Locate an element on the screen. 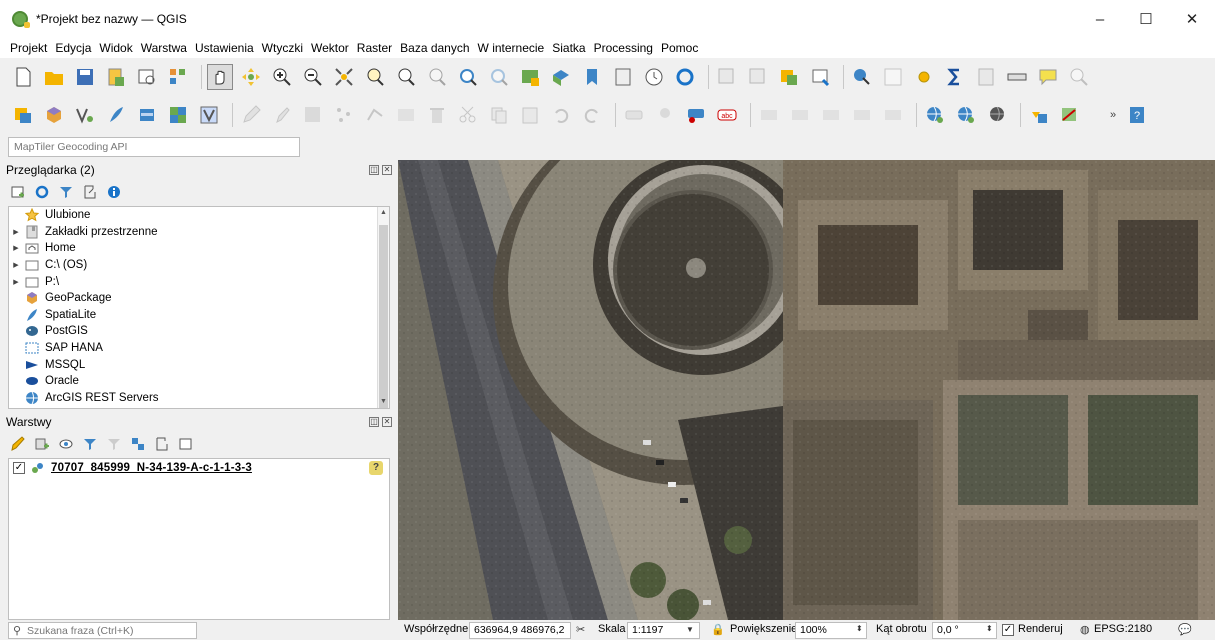 The width and height of the screenshot is (1215, 640). filter-browser-button is located at coordinates (66, 192).